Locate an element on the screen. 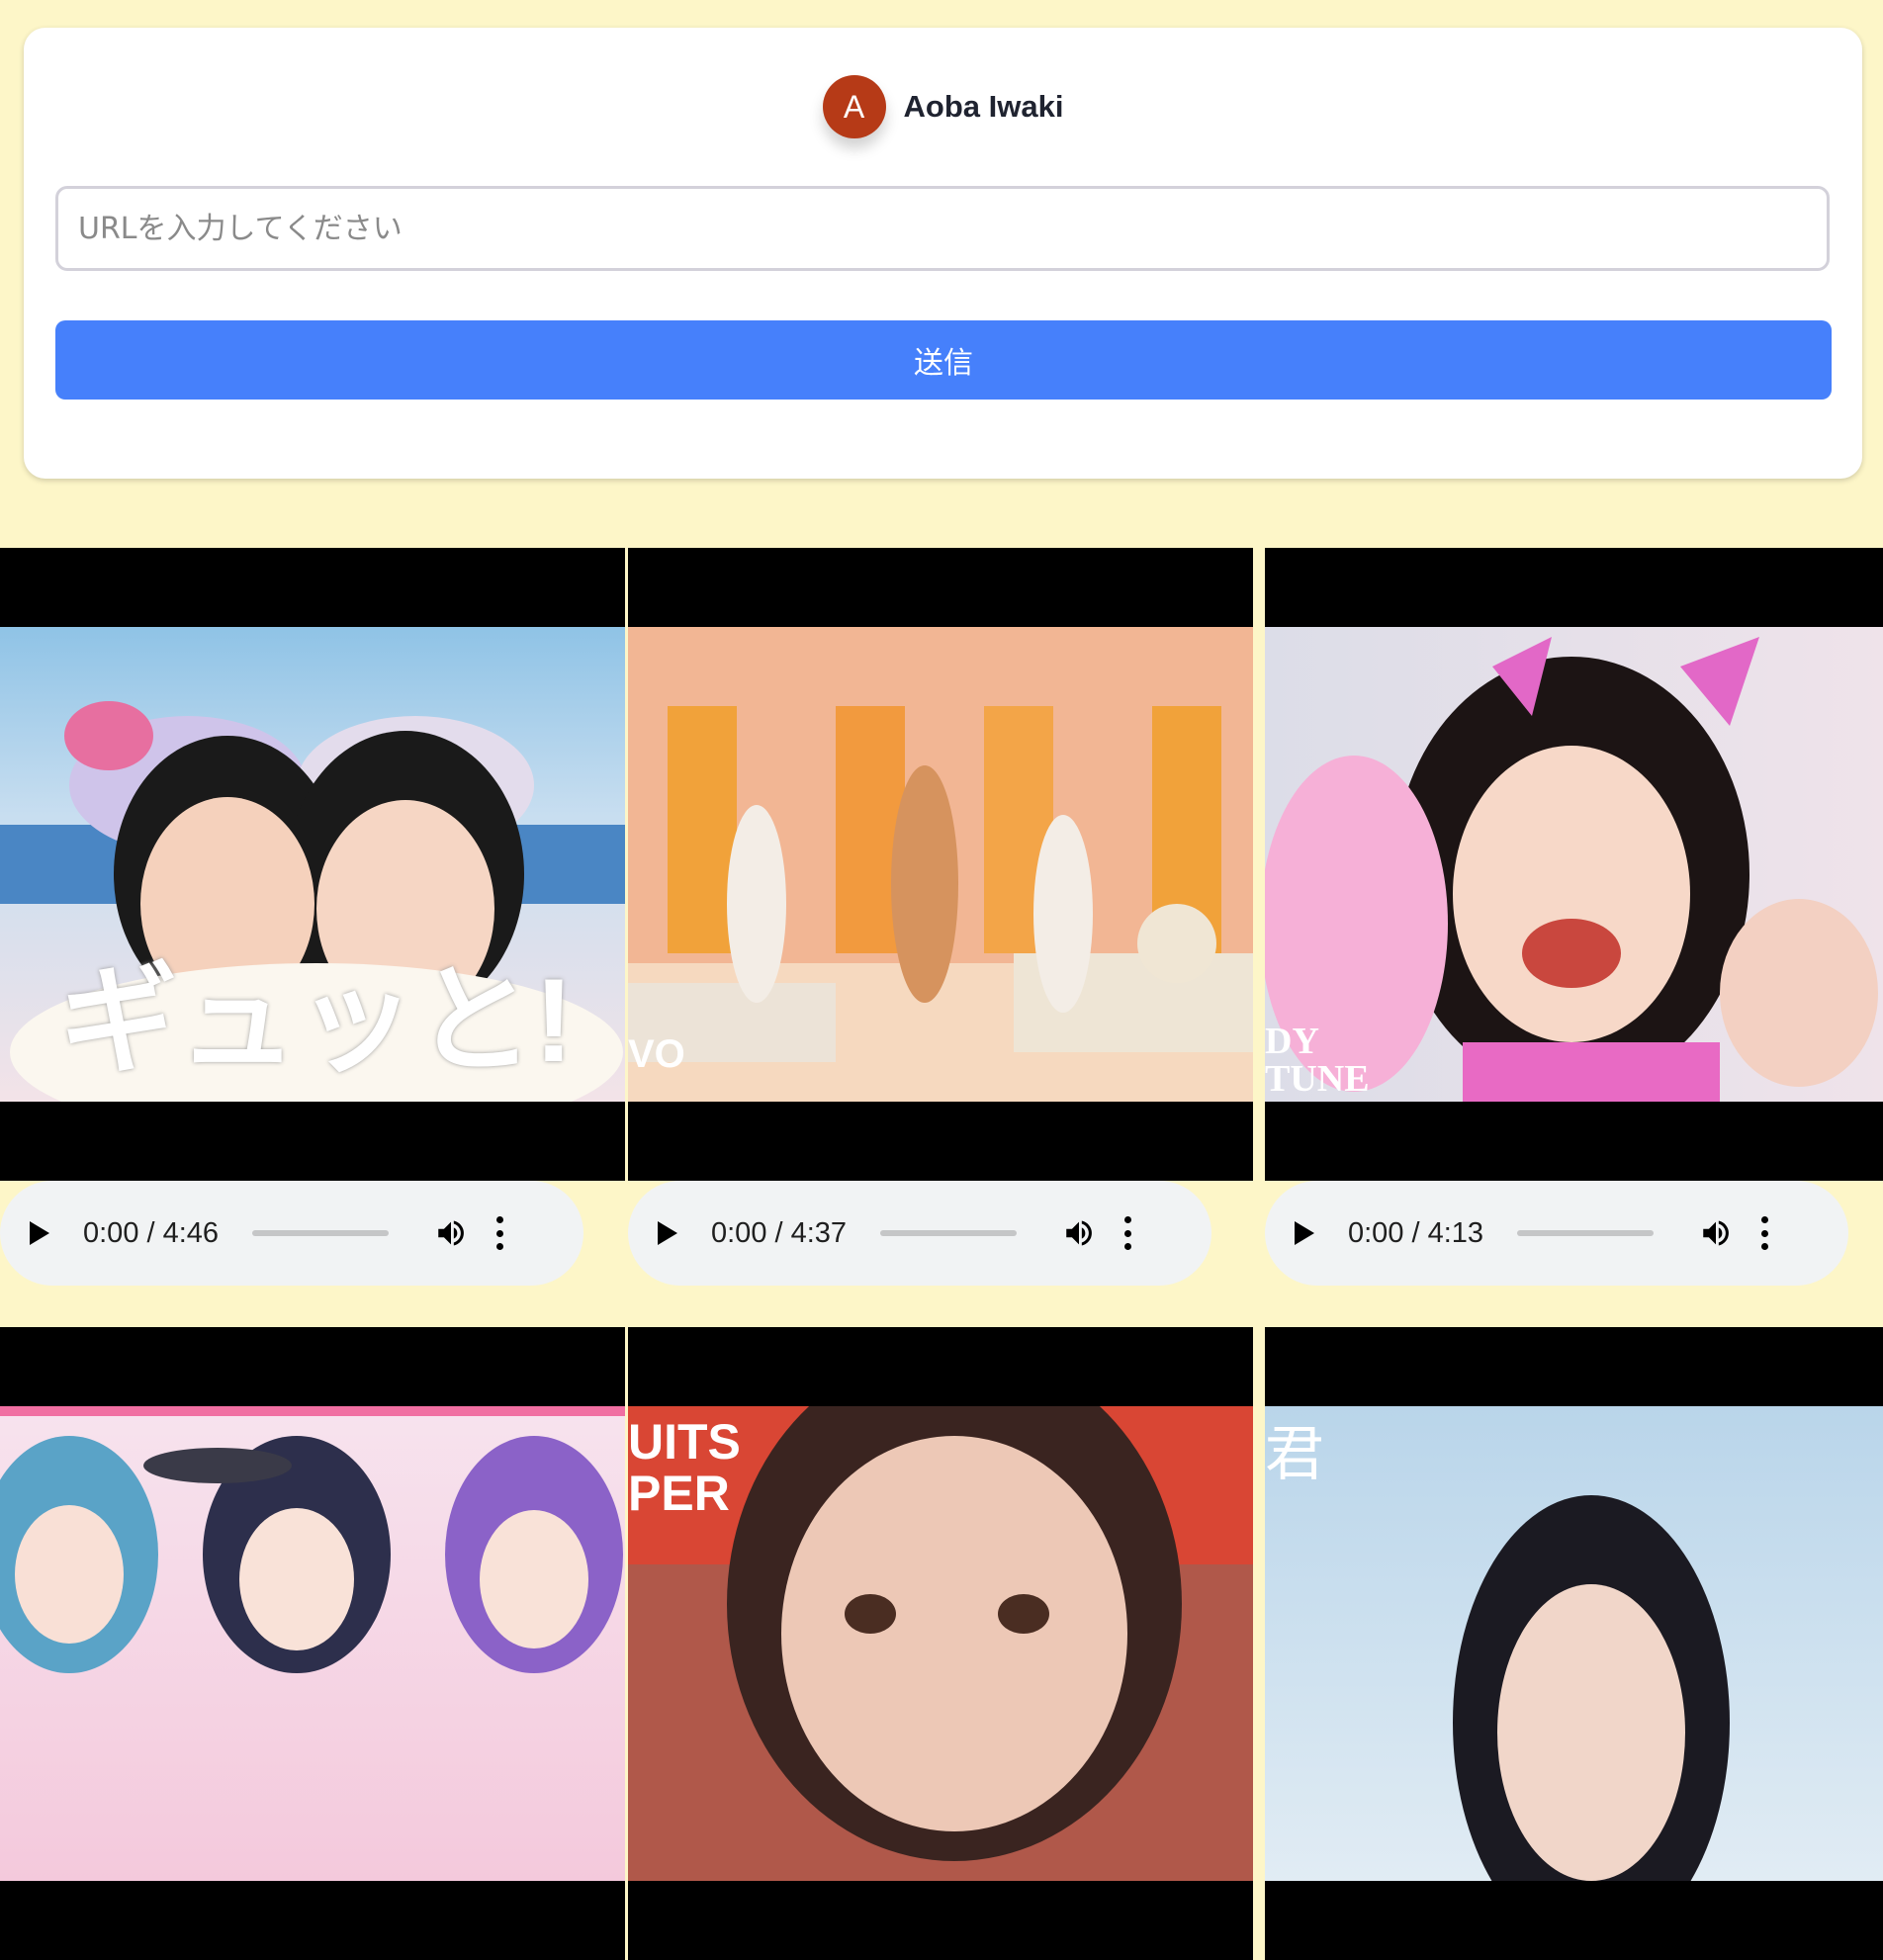  video-thumbnail: ギュッと! is located at coordinates (312, 864).